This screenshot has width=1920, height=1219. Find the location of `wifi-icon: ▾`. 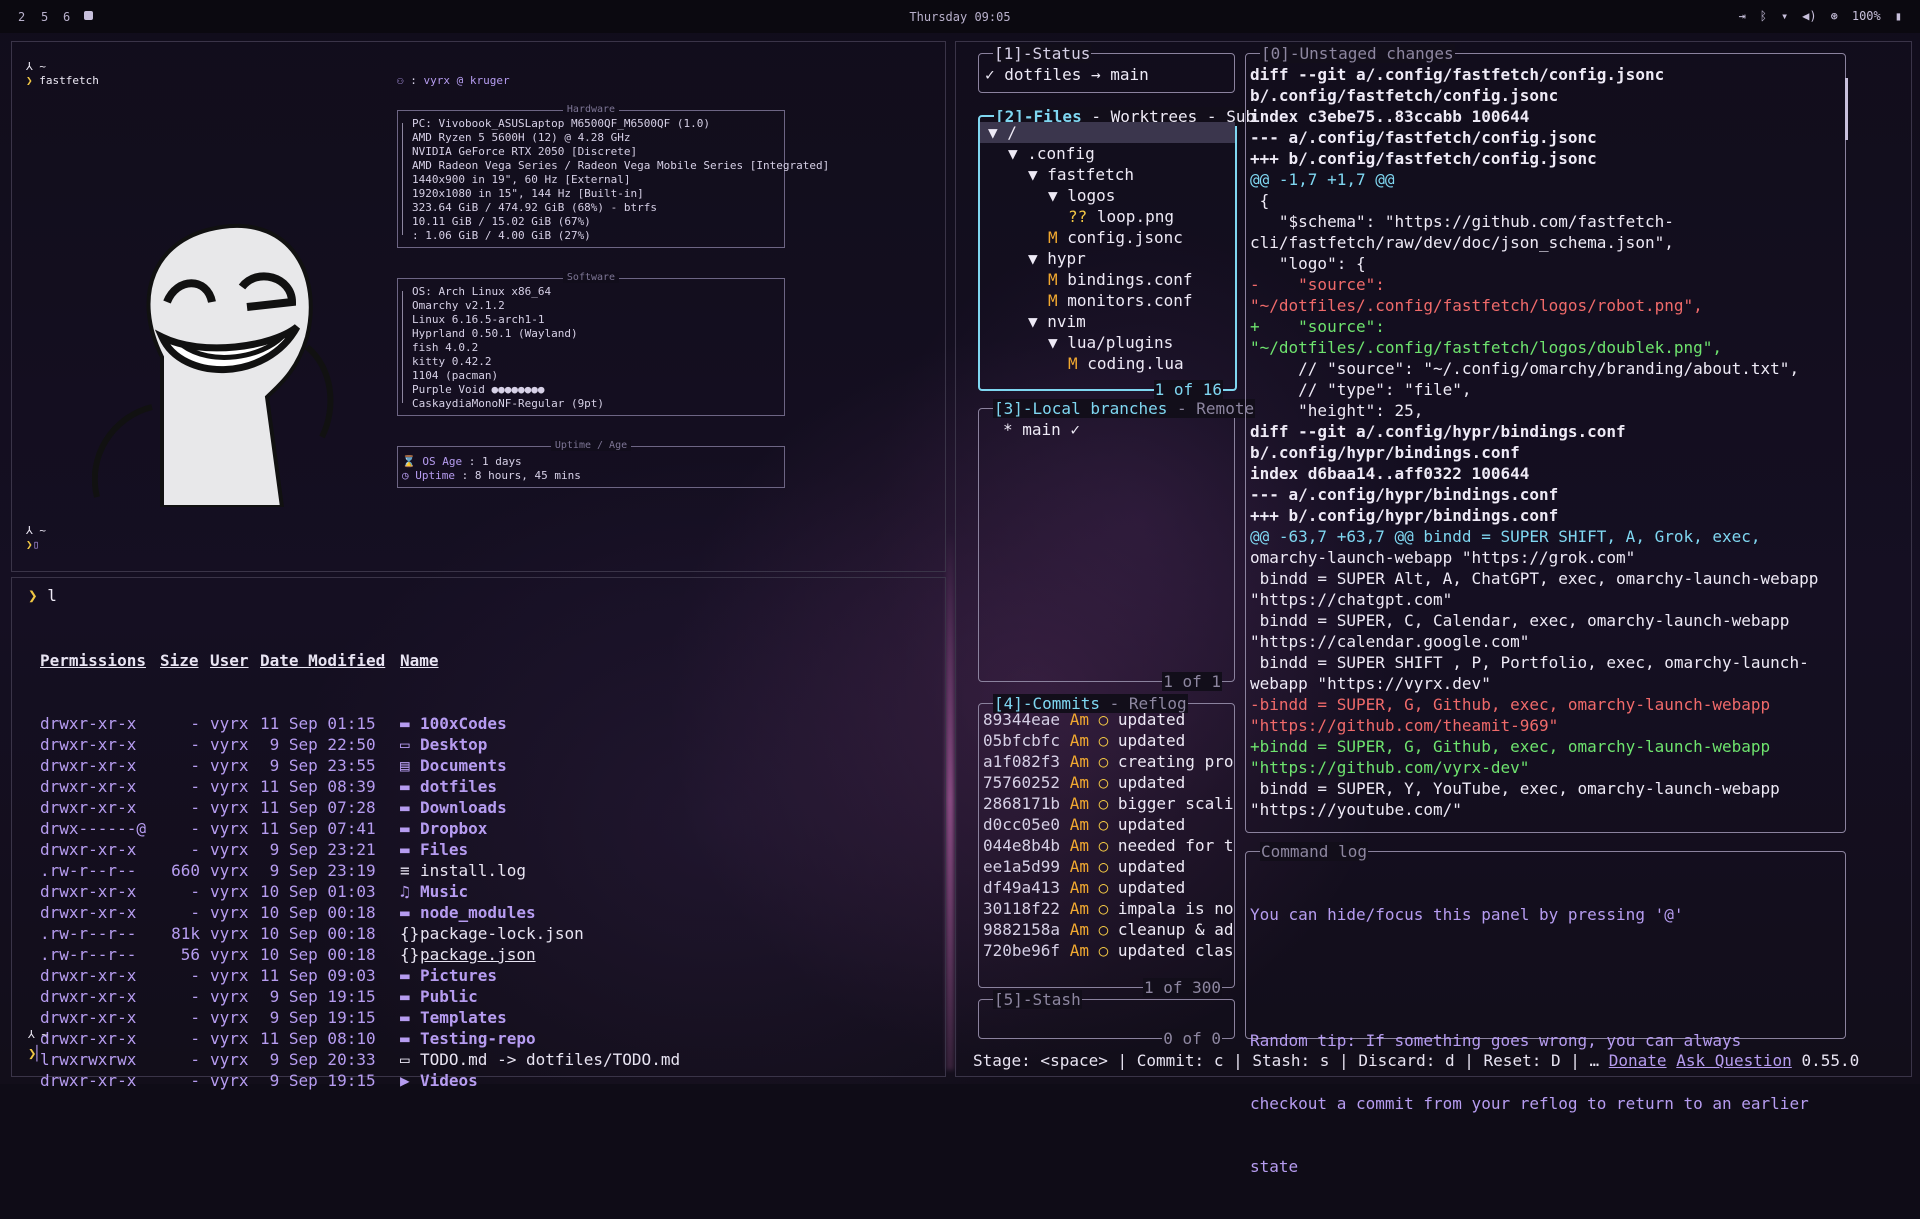

wifi-icon: ▾ is located at coordinates (1784, 16).